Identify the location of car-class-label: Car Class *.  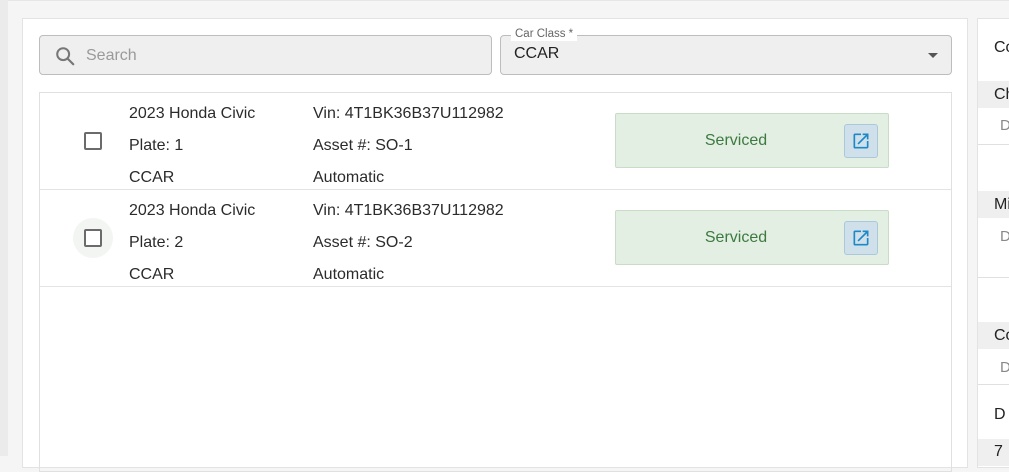
(544, 34).